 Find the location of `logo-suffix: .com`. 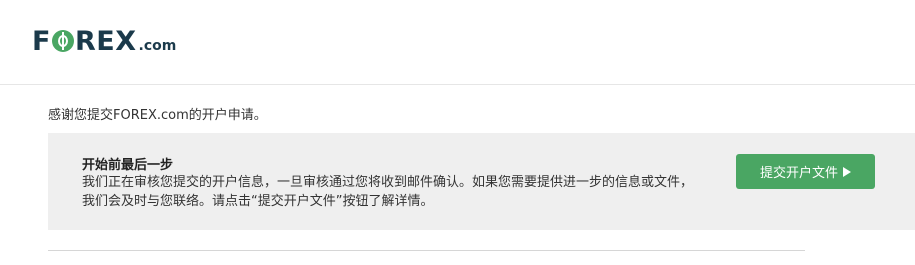

logo-suffix: .com is located at coordinates (157, 46).